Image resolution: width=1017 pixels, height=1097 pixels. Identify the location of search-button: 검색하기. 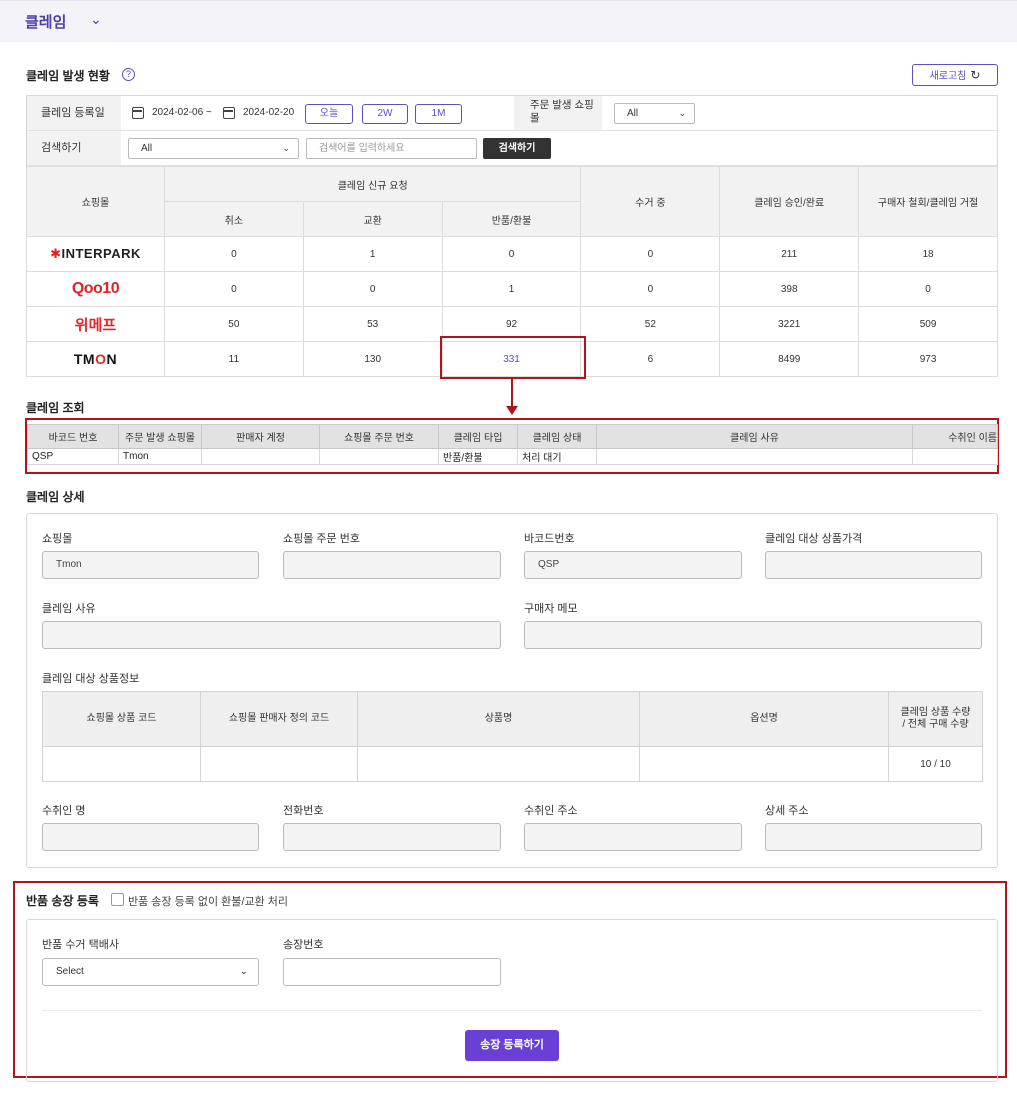
(517, 148).